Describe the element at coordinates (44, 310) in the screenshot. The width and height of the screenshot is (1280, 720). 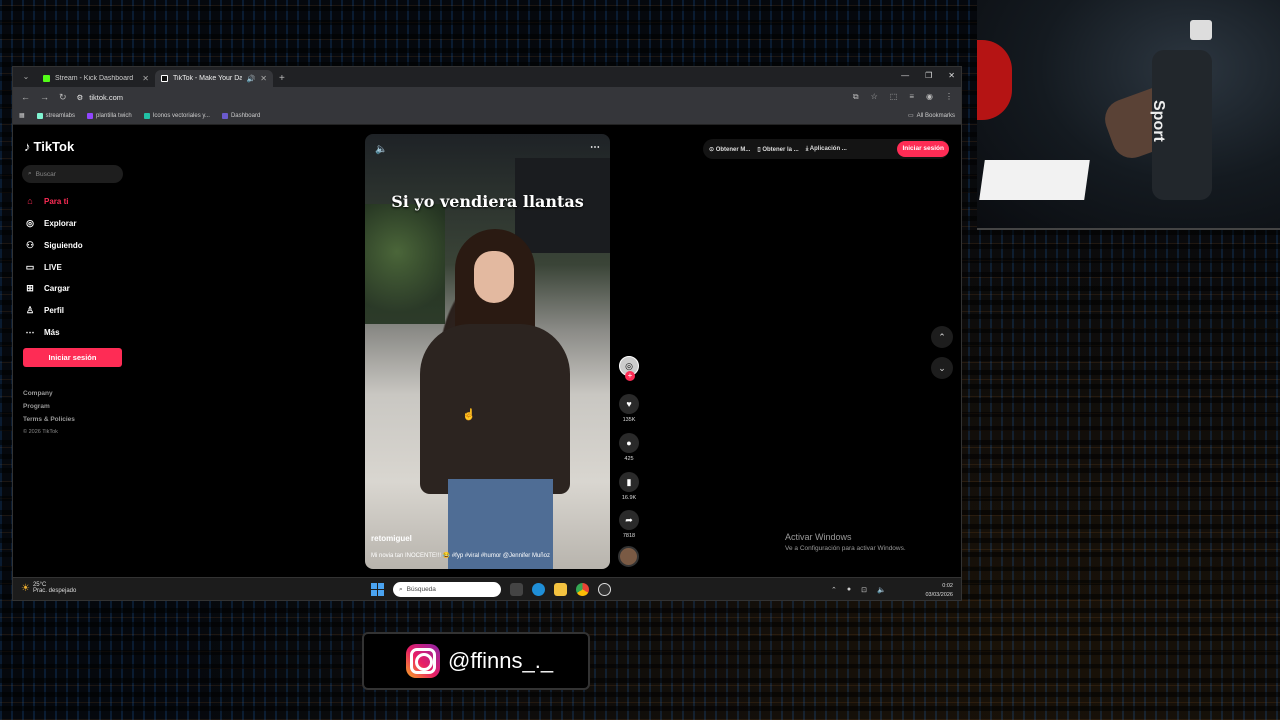
I see `nav-perfil: ♙ Perfil` at that location.